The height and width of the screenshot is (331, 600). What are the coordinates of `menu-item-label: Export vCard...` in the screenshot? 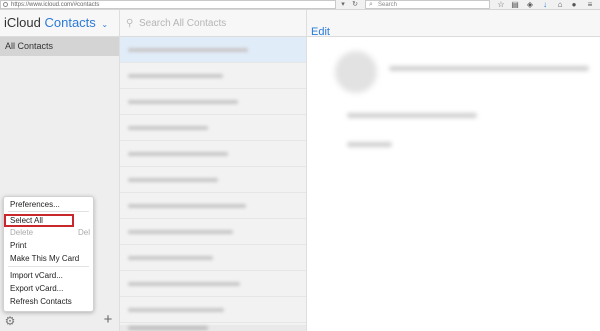 It's located at (37, 288).